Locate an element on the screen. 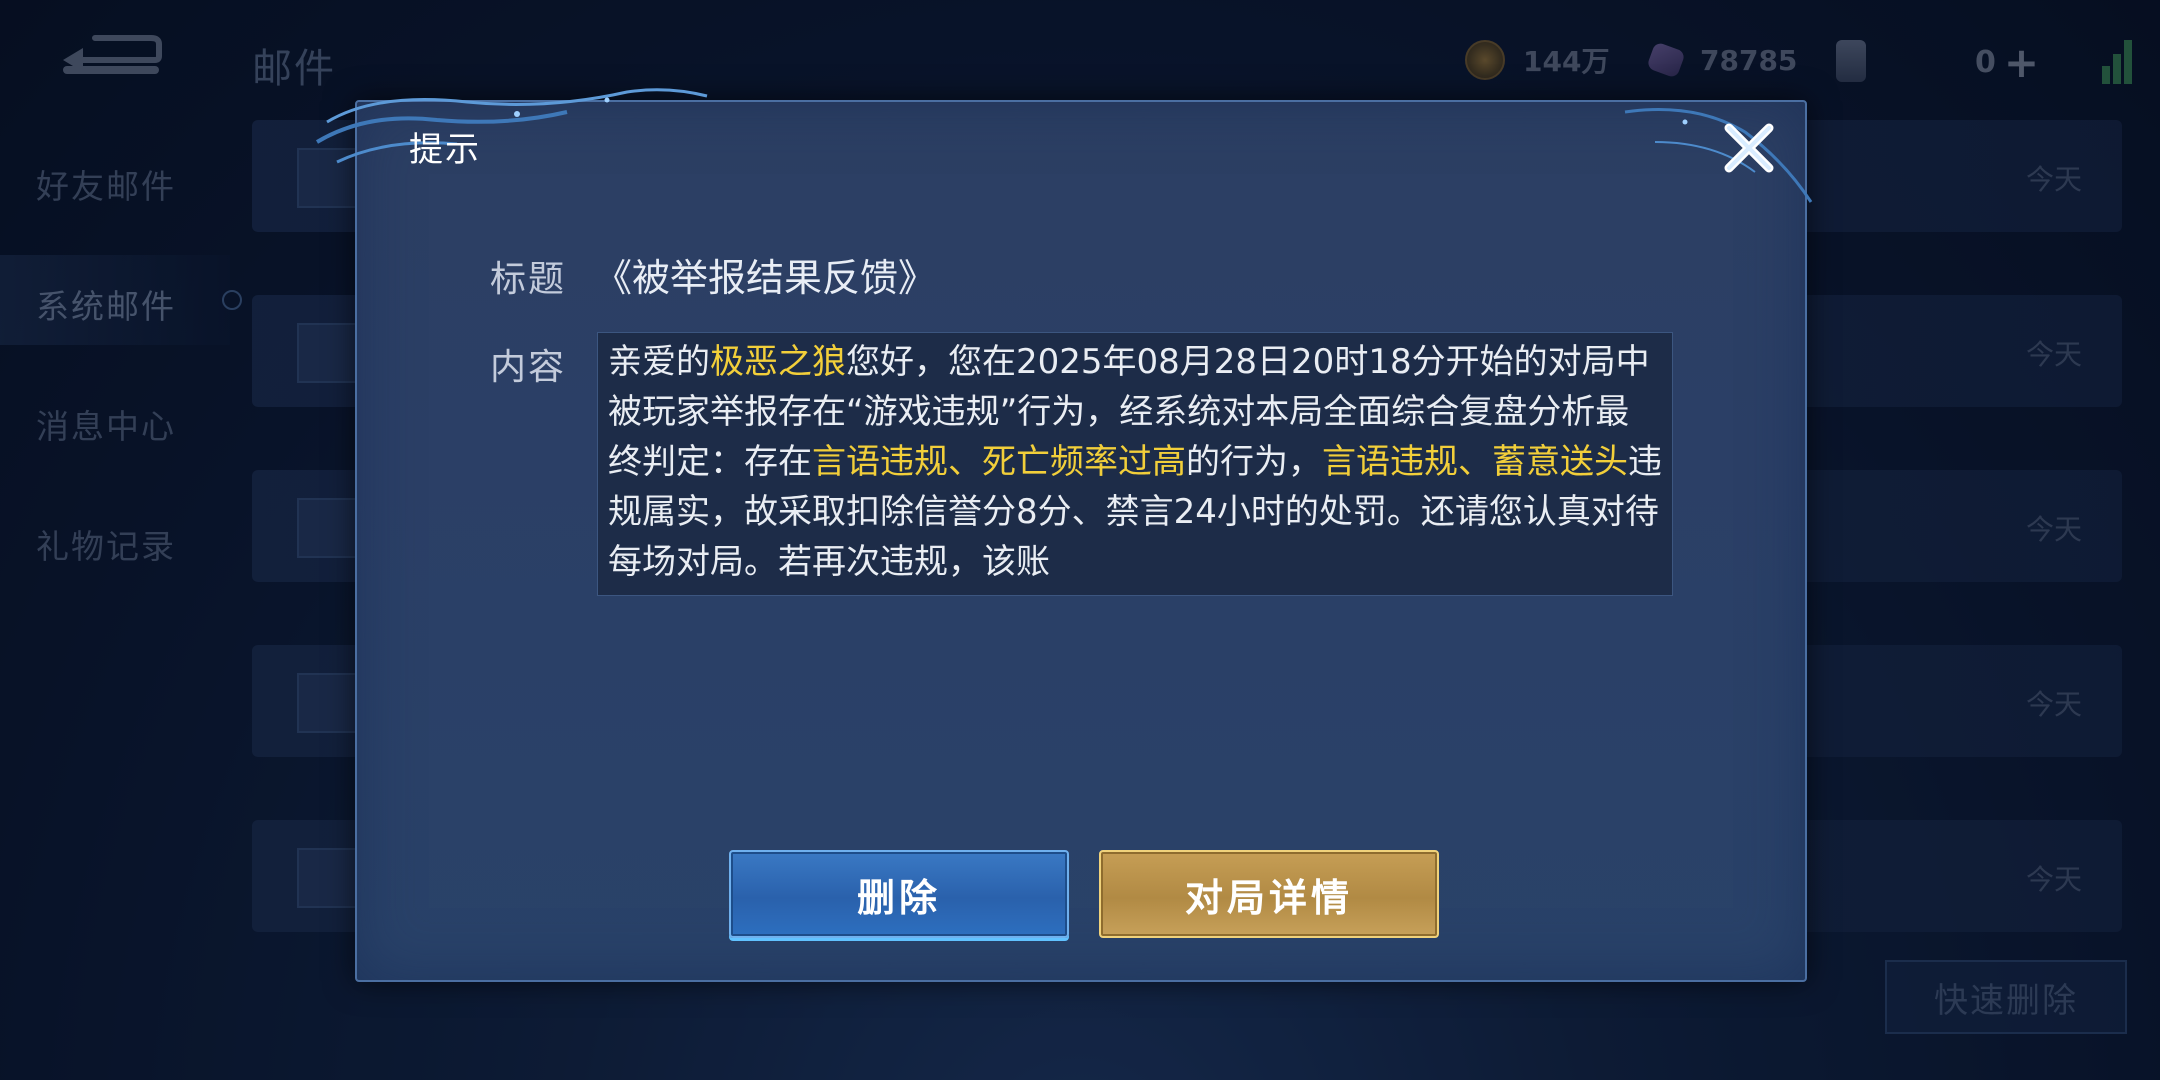 This screenshot has width=2160, height=1080. violation-highlight: 言语违规、蓄意送头 is located at coordinates (1475, 462).